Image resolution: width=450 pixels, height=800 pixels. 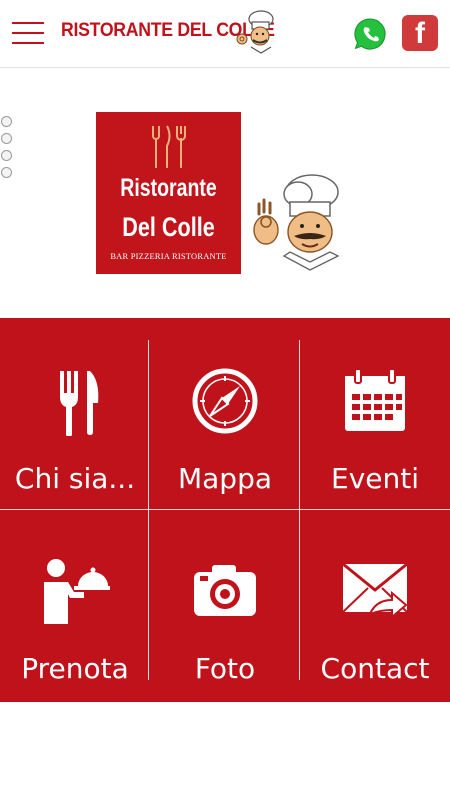 I want to click on cutlery-logo-icon, so click(x=169, y=146).